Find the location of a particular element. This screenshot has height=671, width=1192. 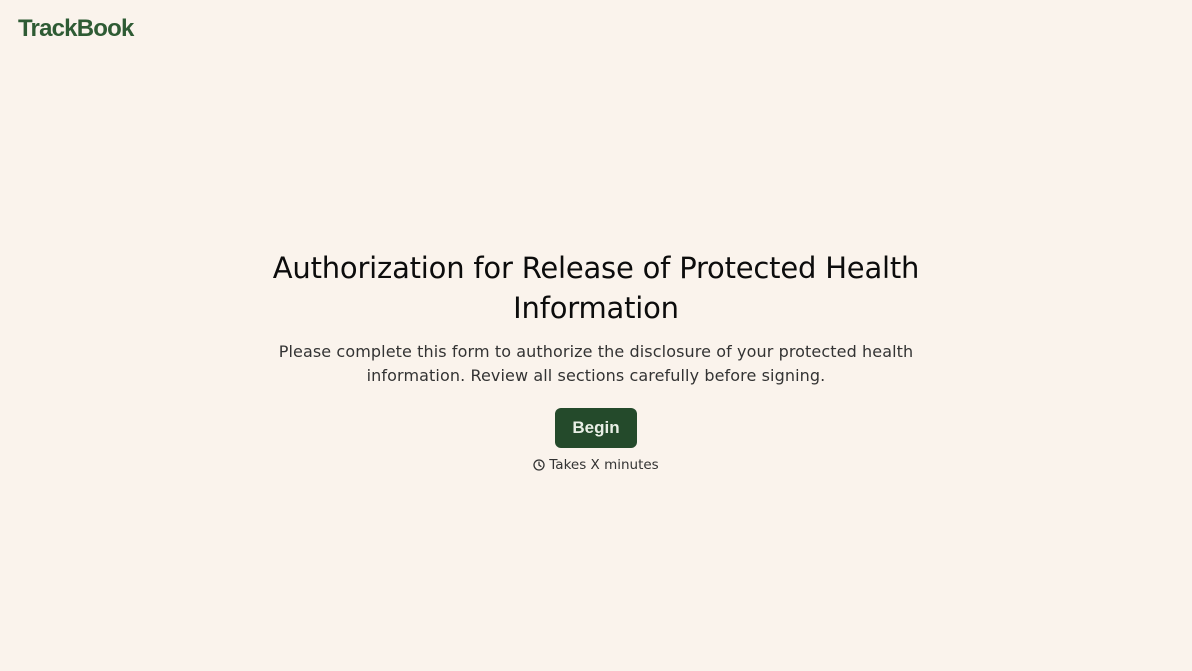

duration-text: Takes X minutes is located at coordinates (604, 465).